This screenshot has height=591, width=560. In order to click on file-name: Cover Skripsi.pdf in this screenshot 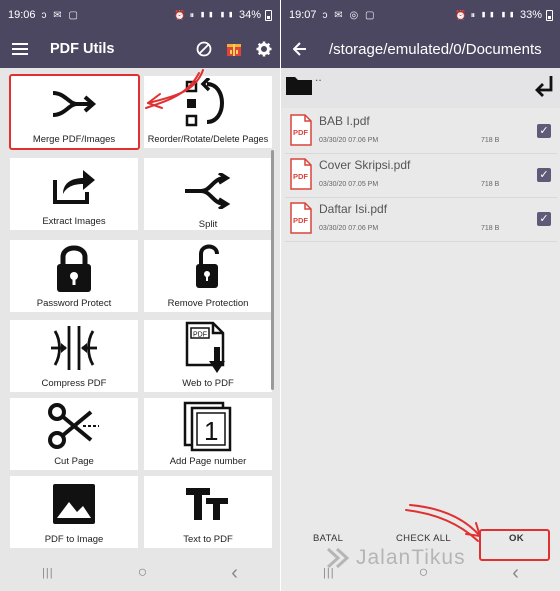, I will do `click(365, 165)`.